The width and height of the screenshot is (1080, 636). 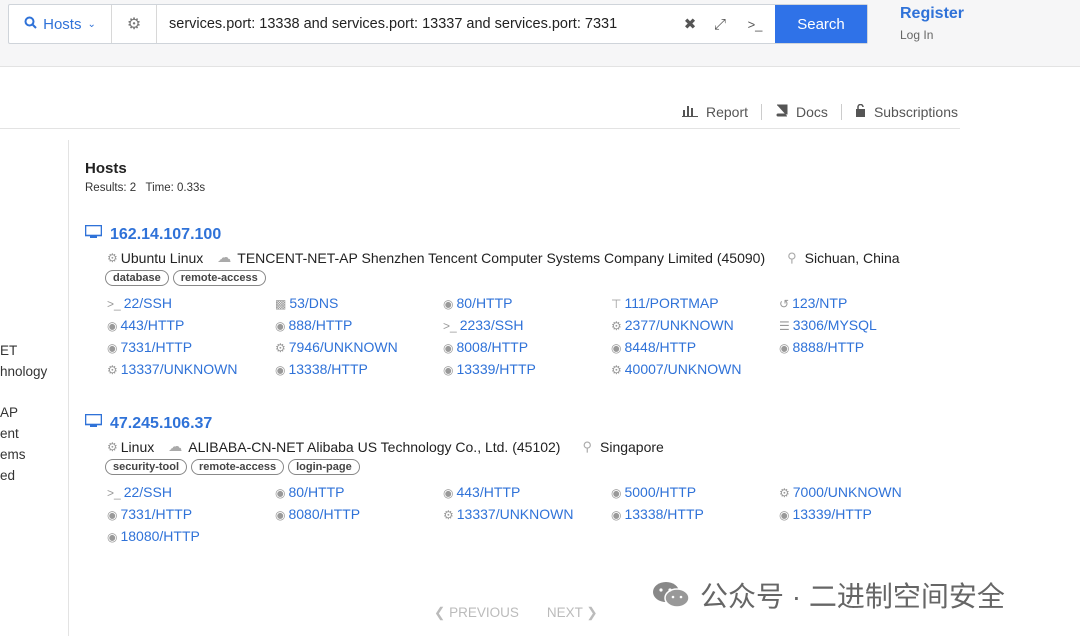 What do you see at coordinates (317, 514) in the screenshot?
I see `service-link: ◉ 8080/HTTP` at bounding box center [317, 514].